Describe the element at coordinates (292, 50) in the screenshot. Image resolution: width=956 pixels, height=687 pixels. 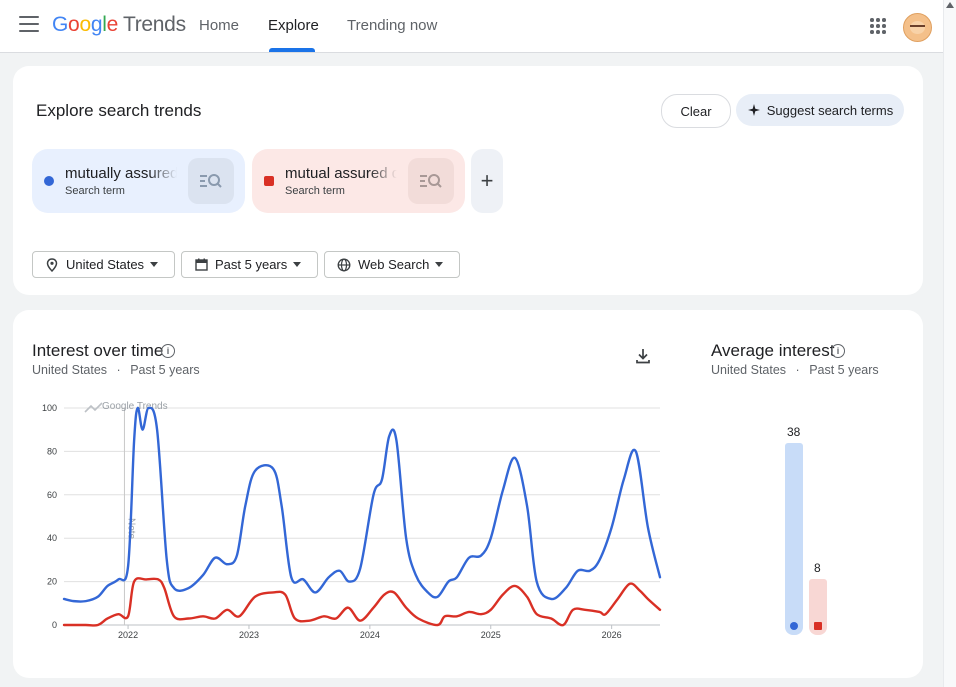
I see `nav-active-indicator` at that location.